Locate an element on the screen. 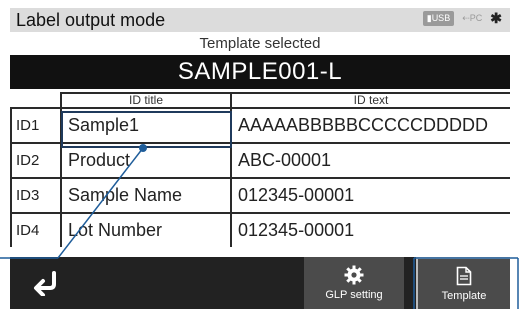 Image resolution: width=520 pixels, height=309 pixels. status-icons: ▮USB ⇠PC ✱ is located at coordinates (462, 18).